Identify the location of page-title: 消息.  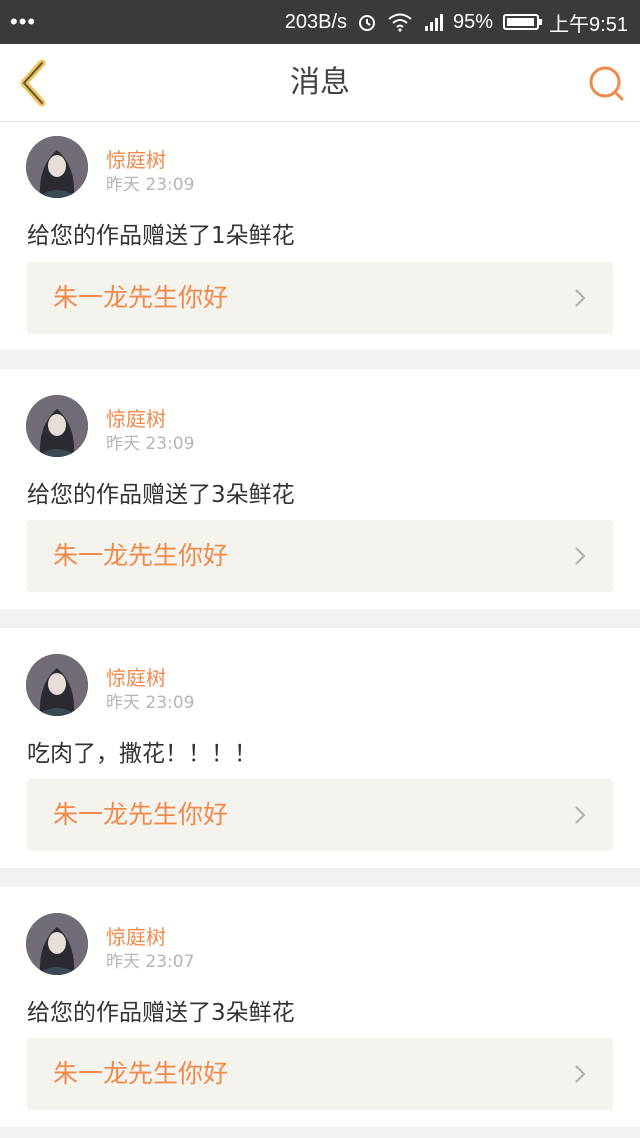
(320, 82).